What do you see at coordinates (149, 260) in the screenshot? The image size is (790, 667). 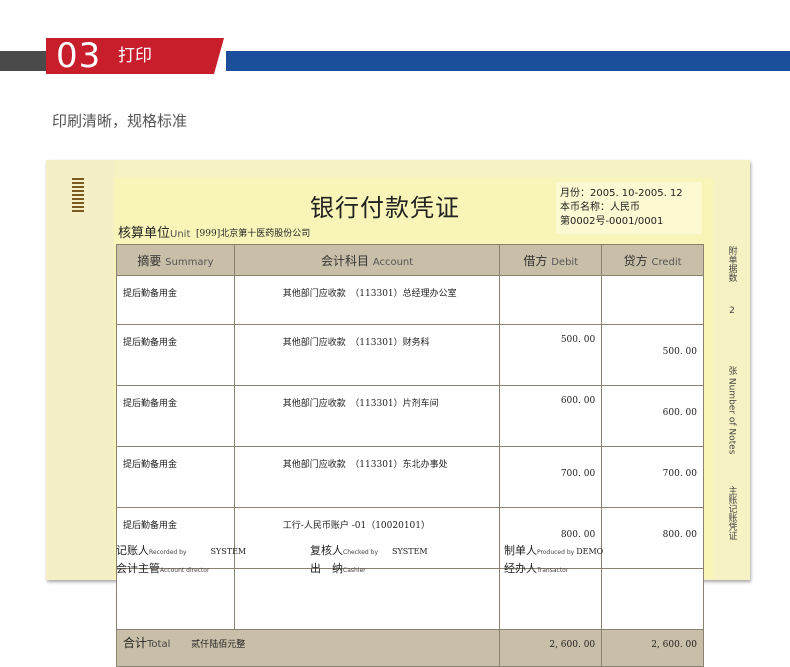 I see `col-summary-cn: 摘要` at bounding box center [149, 260].